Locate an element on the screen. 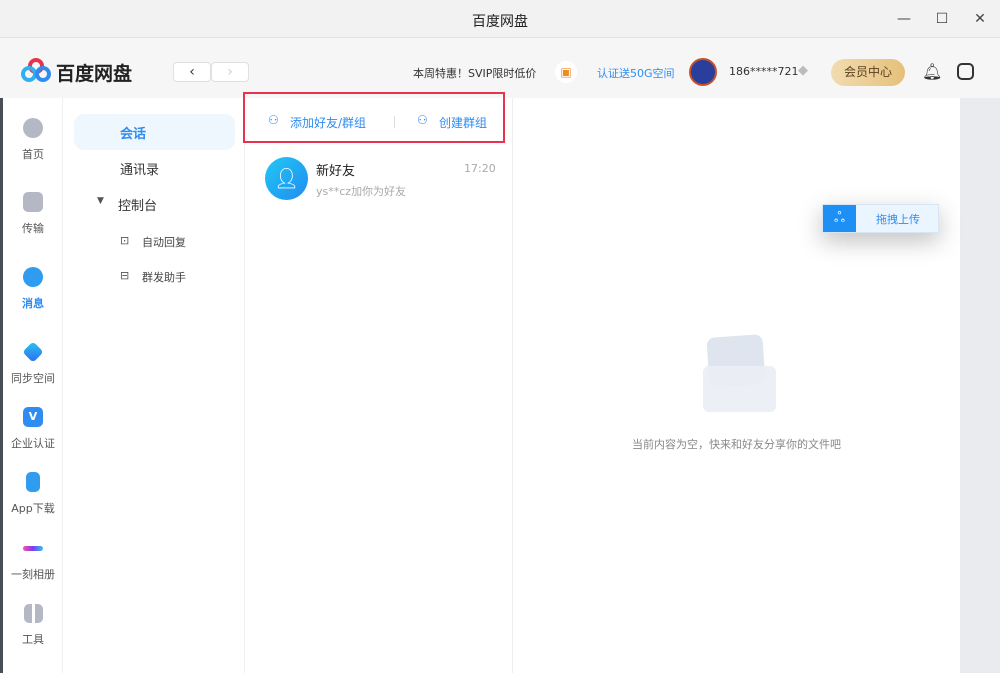 Image resolution: width=1000 pixels, height=673 pixels. verified-v-icon: V is located at coordinates (33, 417).